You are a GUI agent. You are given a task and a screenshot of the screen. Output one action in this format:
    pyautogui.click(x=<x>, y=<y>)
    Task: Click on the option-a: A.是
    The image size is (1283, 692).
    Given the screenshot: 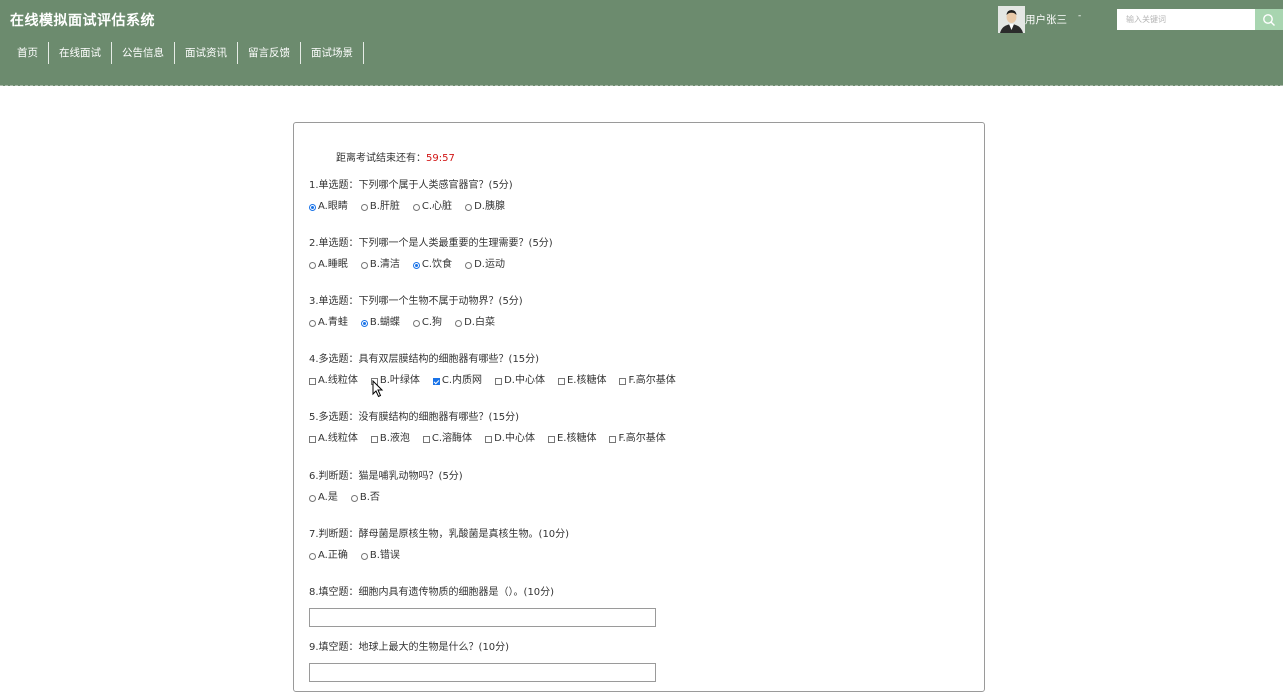 What is the action you would take?
    pyautogui.click(x=323, y=498)
    